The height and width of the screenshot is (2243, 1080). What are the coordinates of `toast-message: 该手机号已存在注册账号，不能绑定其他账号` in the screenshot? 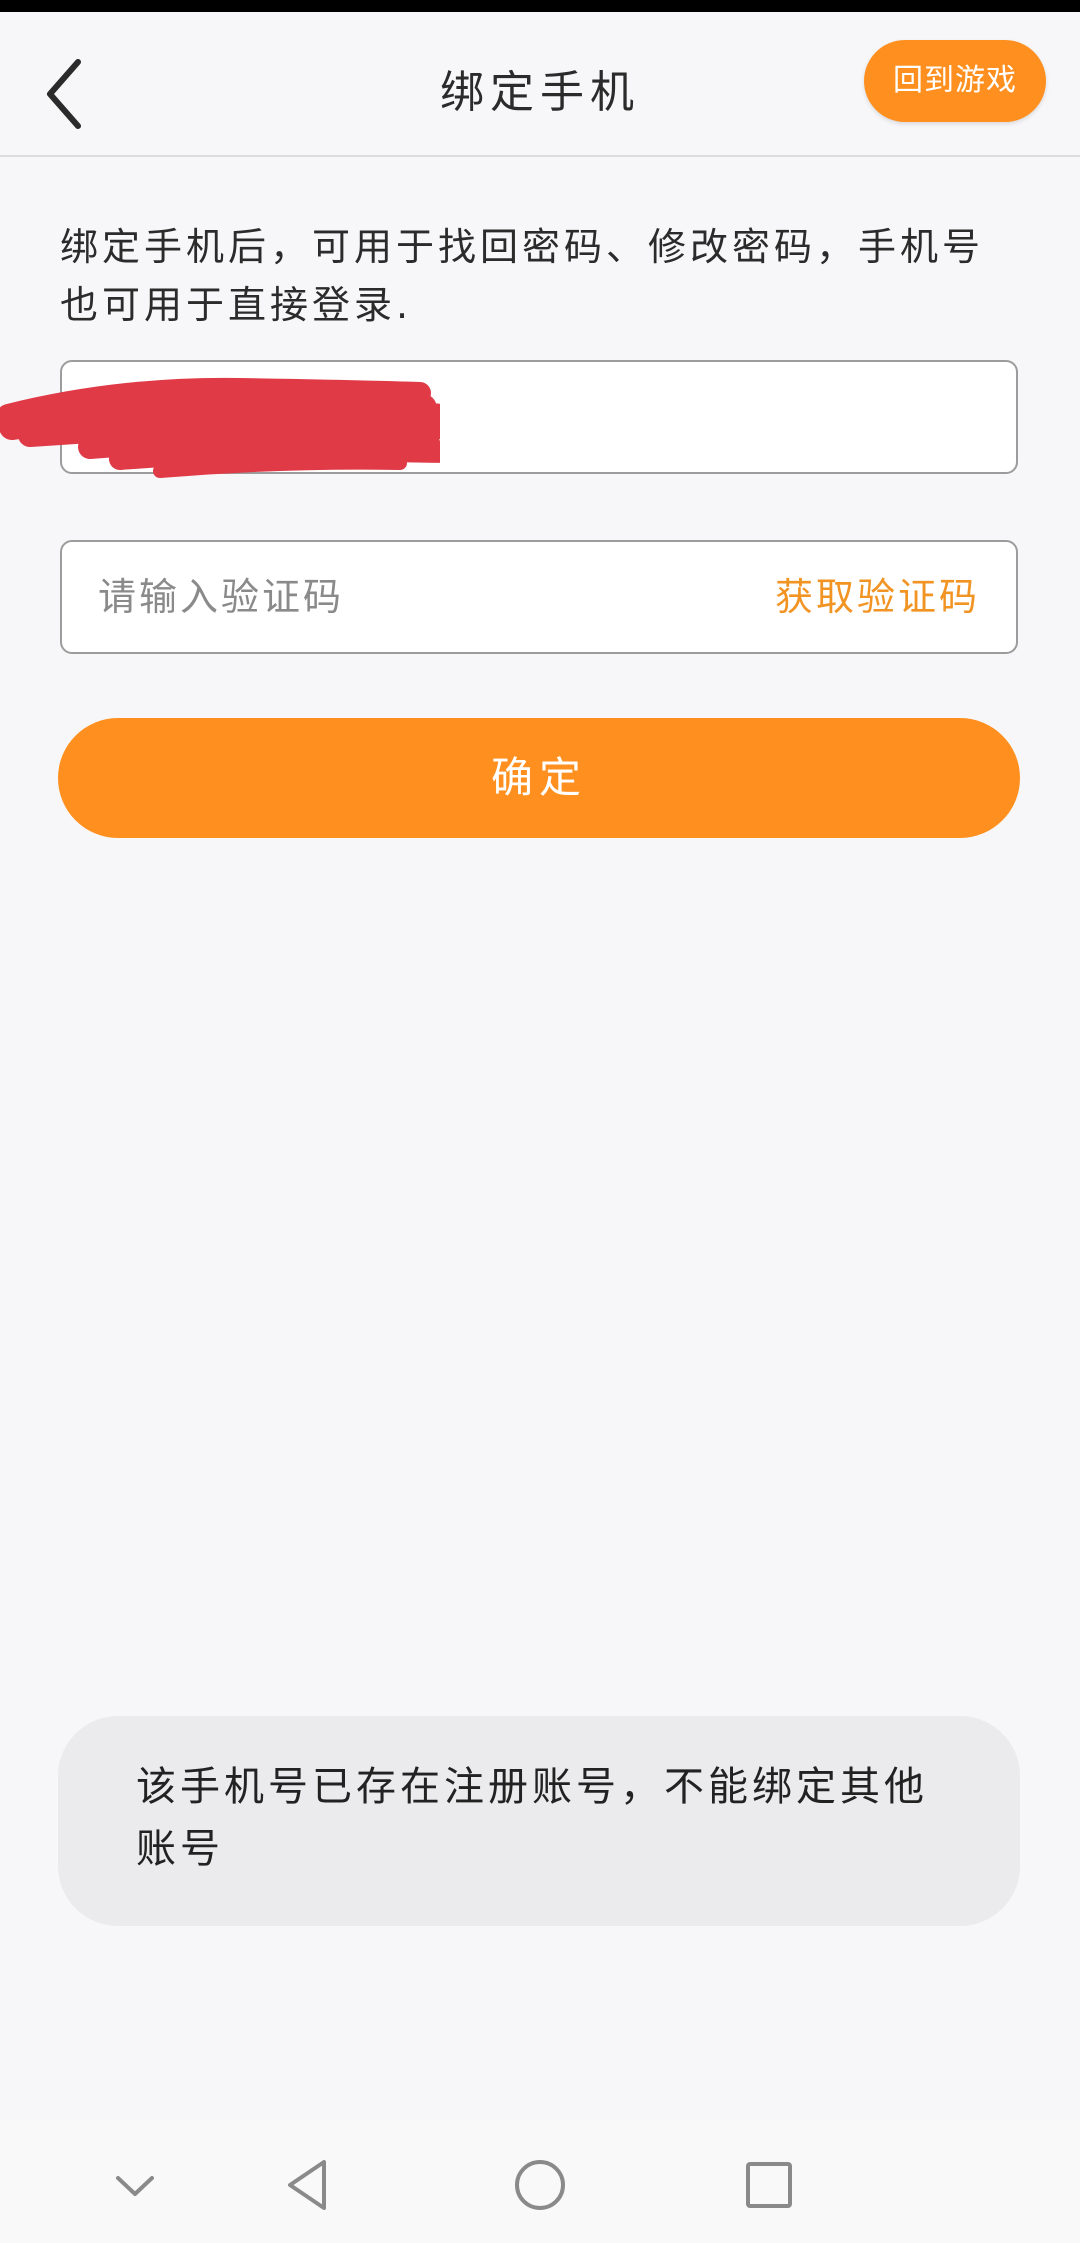 It's located at (532, 1818).